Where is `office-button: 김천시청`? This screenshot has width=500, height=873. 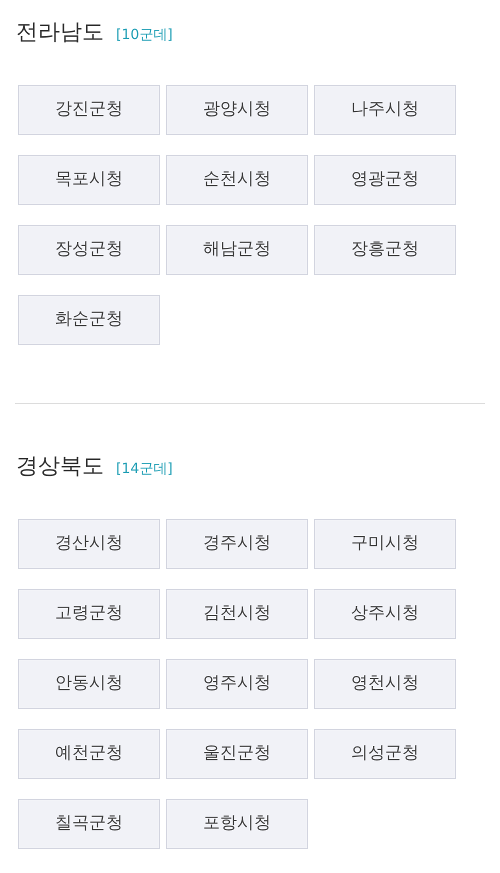 office-button: 김천시청 is located at coordinates (237, 614).